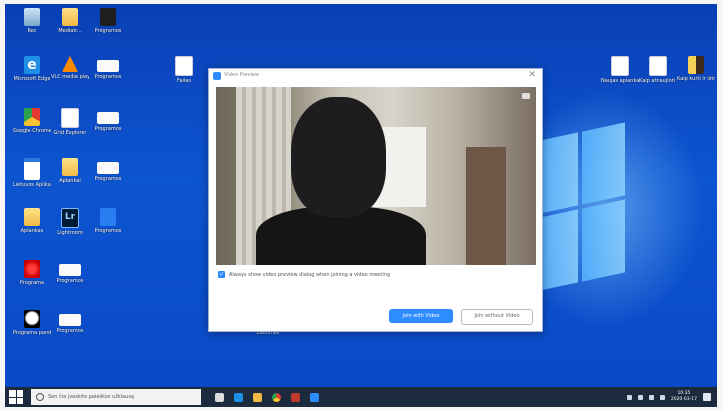  I want to click on desktop-icon-label: Kaip atnaujinti Windows, so click(658, 81).